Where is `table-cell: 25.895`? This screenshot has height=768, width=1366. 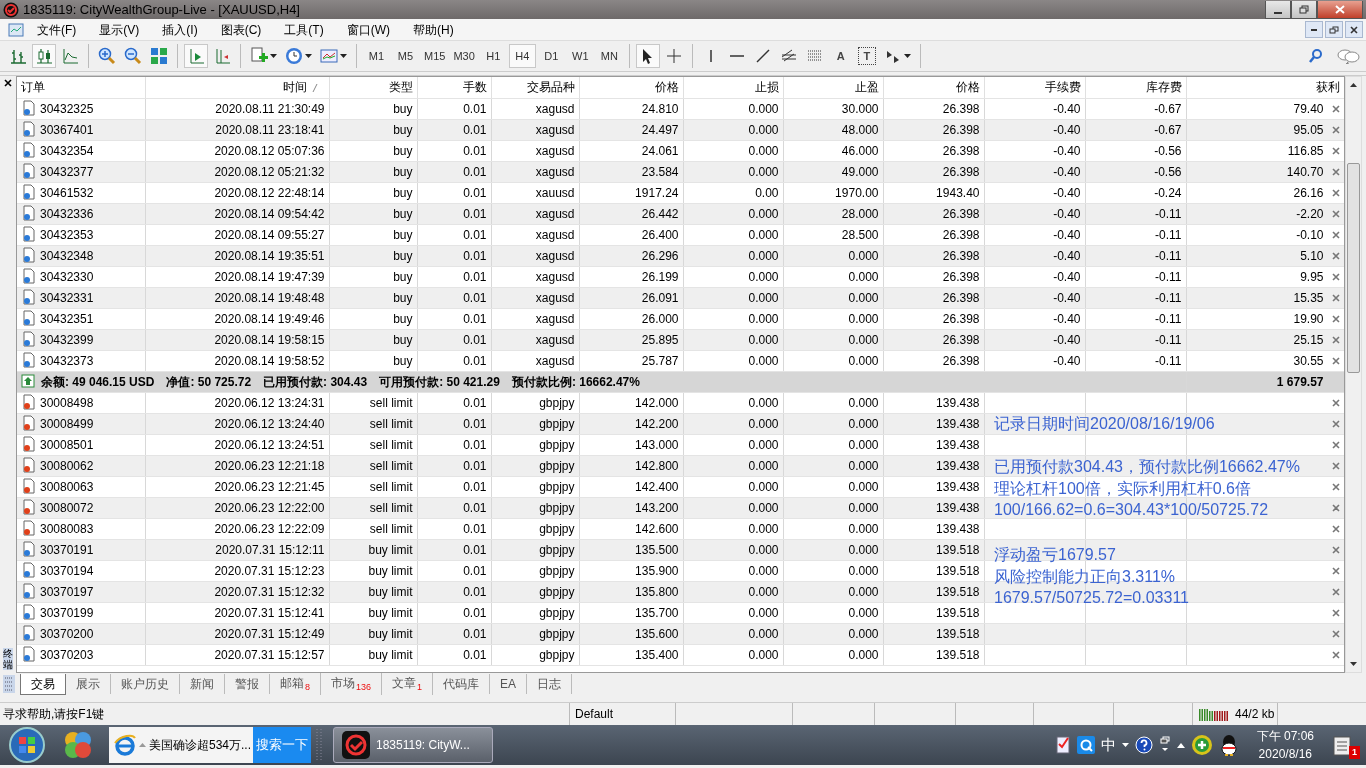 table-cell: 25.895 is located at coordinates (660, 339).